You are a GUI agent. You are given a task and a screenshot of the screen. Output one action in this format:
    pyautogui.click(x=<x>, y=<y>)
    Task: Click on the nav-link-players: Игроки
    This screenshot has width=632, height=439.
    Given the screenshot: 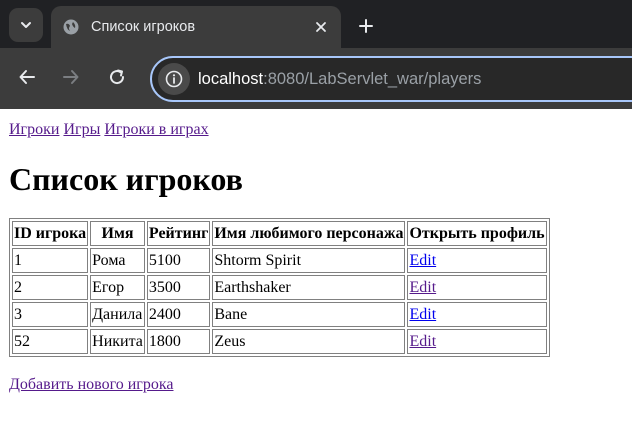 What is the action you would take?
    pyautogui.click(x=34, y=129)
    